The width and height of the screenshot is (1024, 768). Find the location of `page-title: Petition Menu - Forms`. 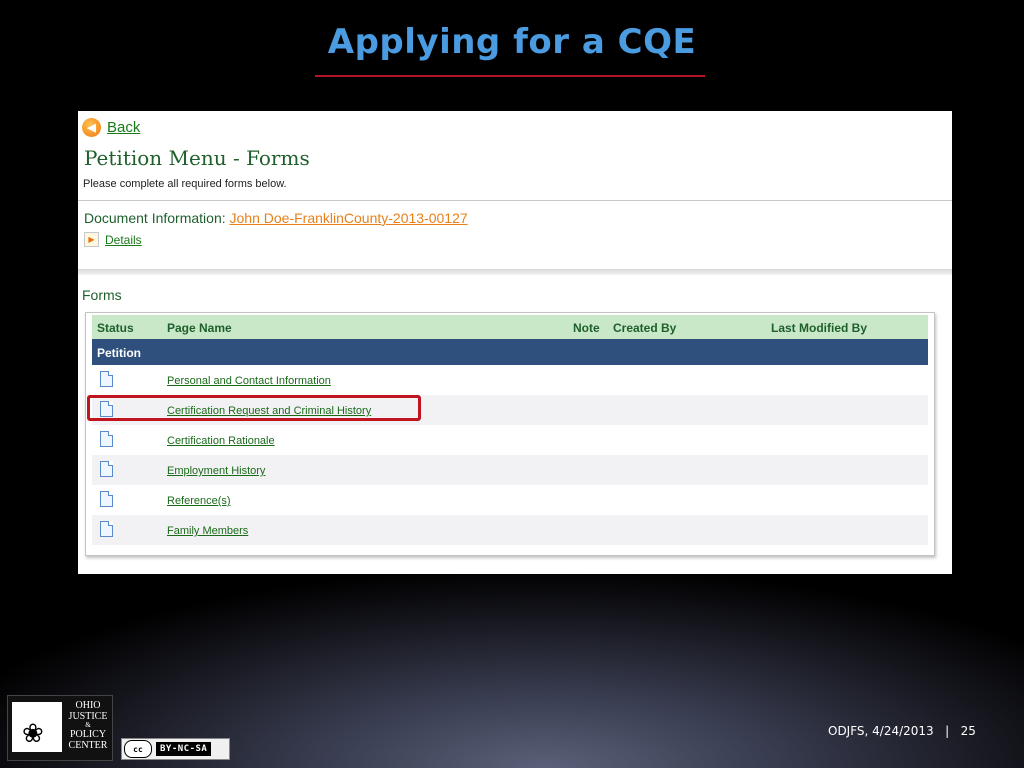

page-title: Petition Menu - Forms is located at coordinates (197, 158).